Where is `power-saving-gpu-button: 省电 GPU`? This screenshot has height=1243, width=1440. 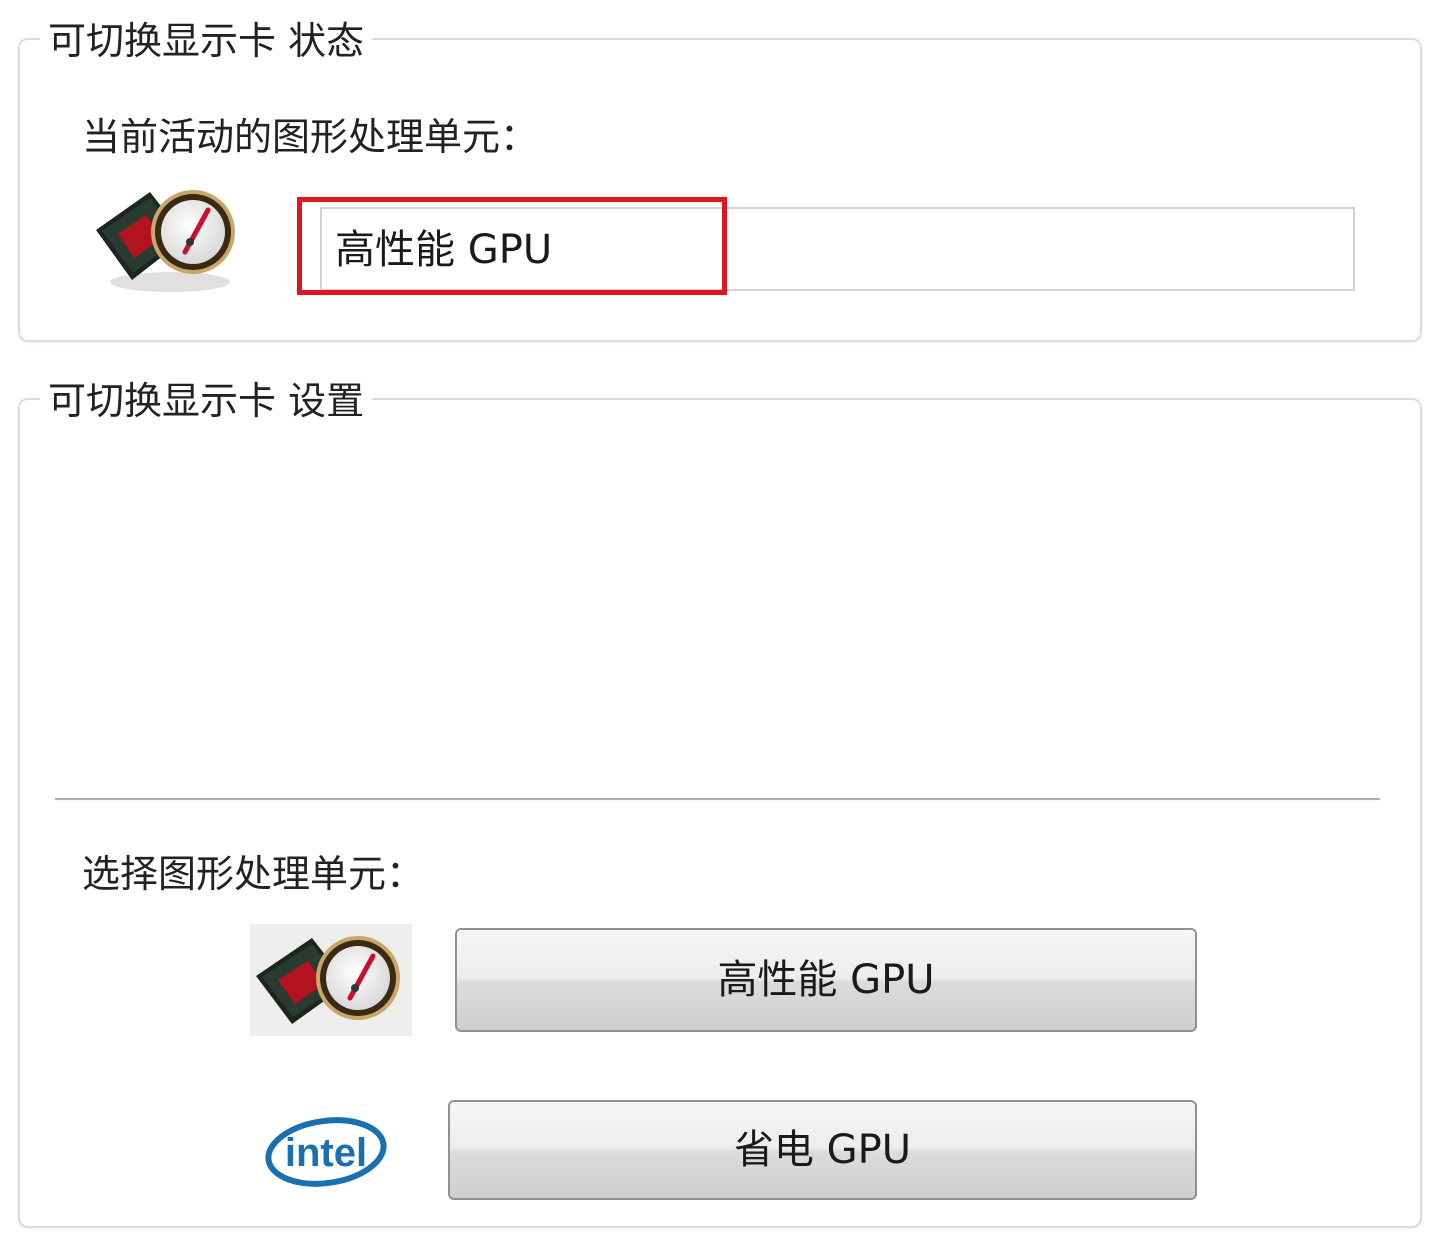 power-saving-gpu-button: 省电 GPU is located at coordinates (822, 1150).